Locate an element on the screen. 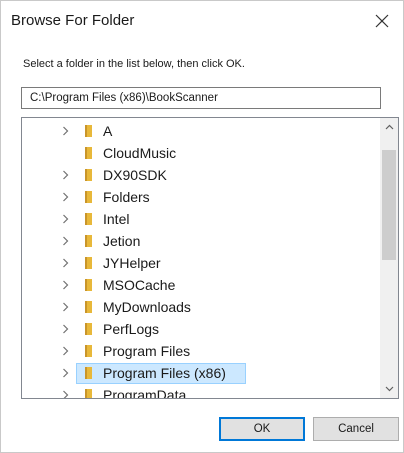  tree-item-label: MyDownloads is located at coordinates (147, 307).